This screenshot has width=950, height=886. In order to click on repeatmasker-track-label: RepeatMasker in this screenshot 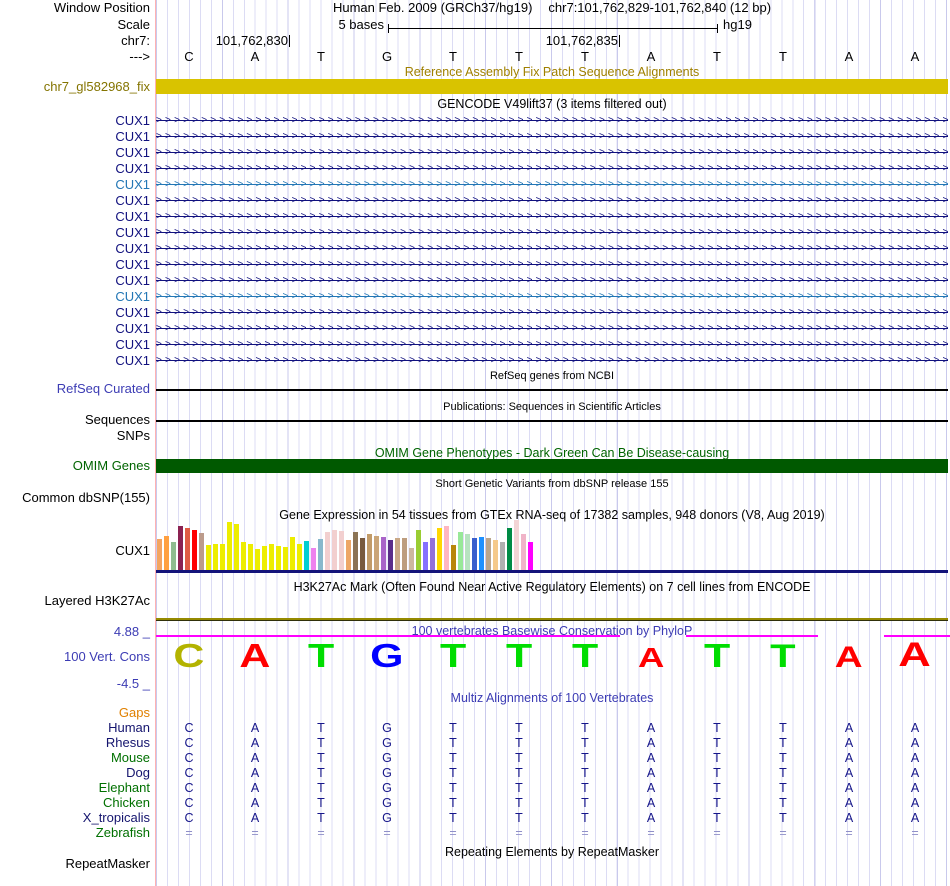, I will do `click(75, 864)`.